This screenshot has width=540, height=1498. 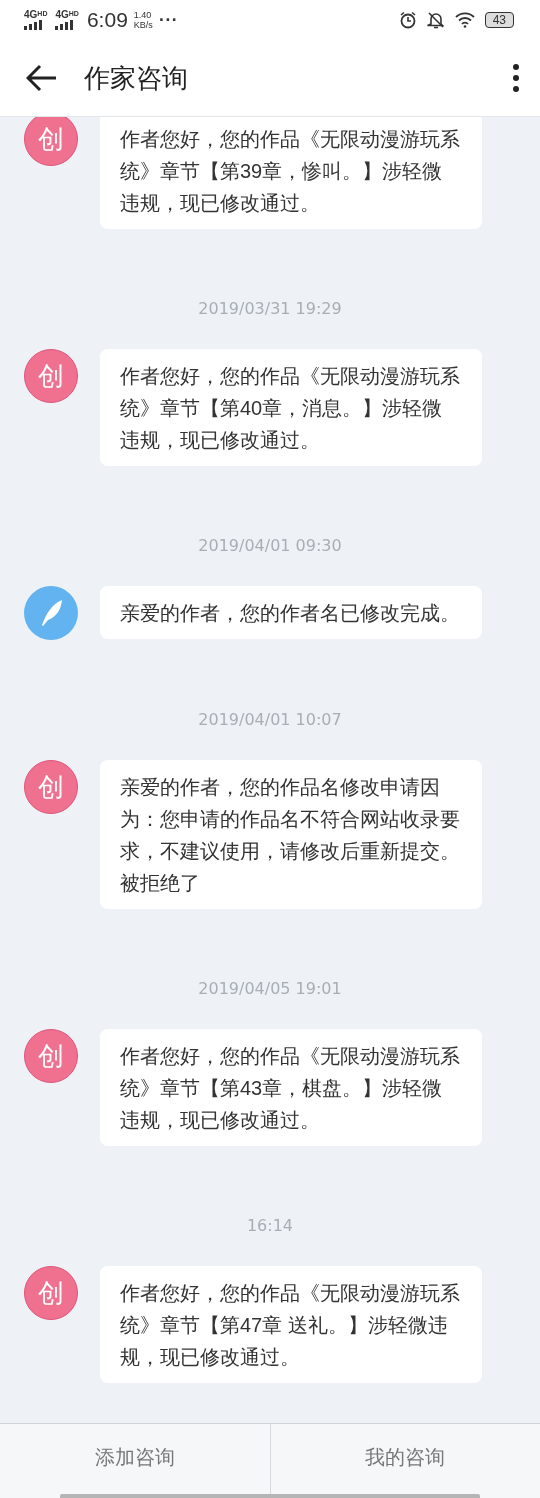 I want to click on message-bubble: 作者您好，您的作品《无限动漫游玩系统》章节【第40章，消息。】涉轻微违规，现已修改通过。, so click(x=291, y=407).